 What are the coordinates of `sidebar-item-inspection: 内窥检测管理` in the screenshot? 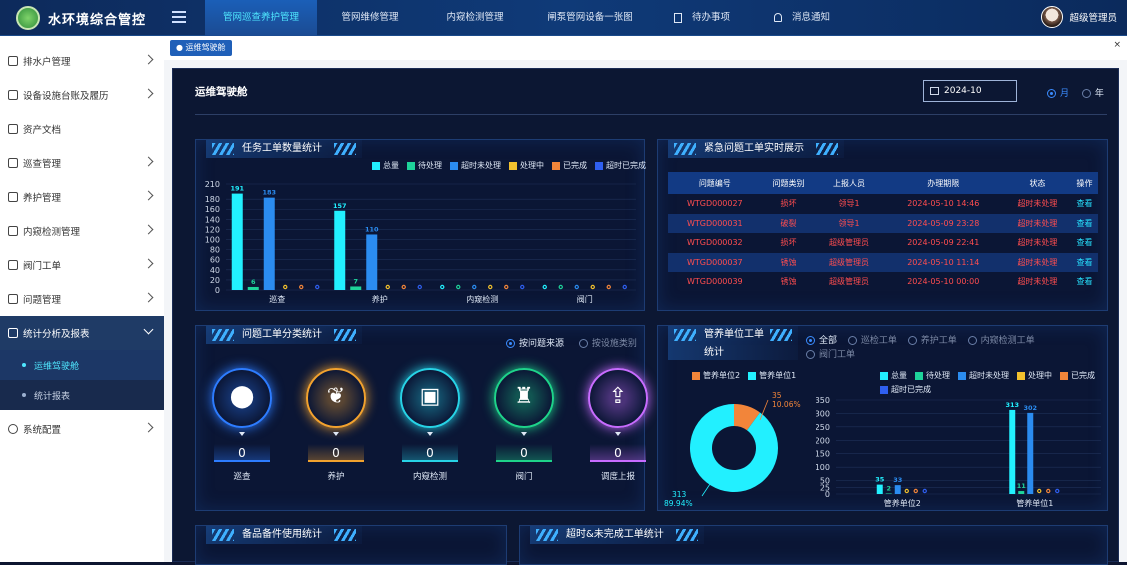 It's located at (82, 231).